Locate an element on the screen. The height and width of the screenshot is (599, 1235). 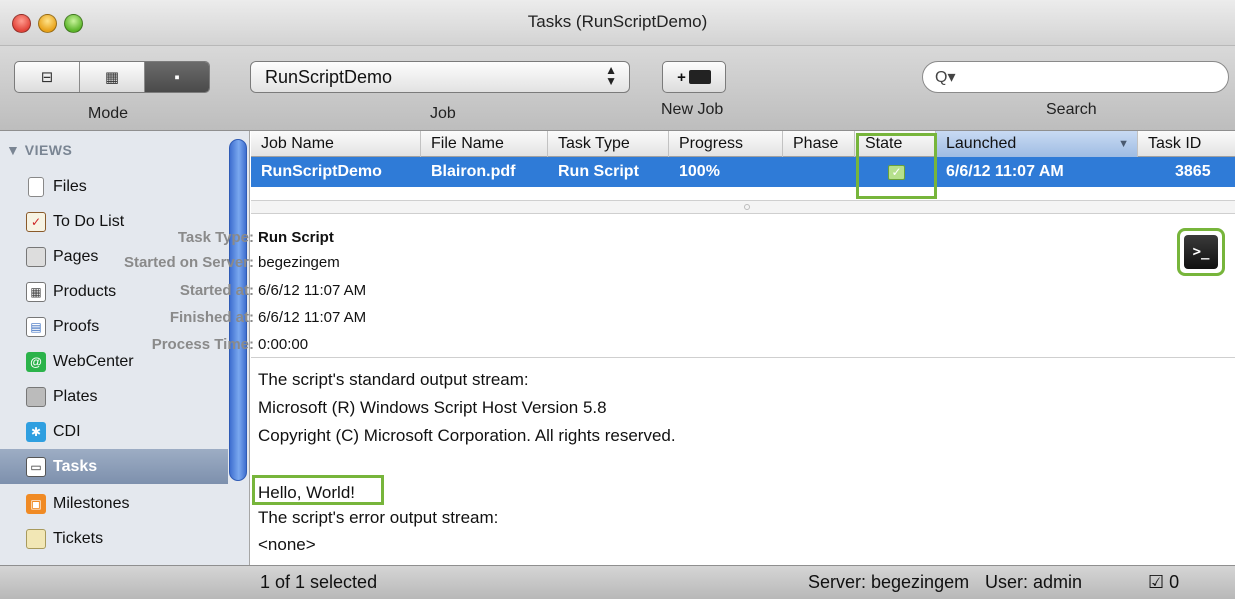
sidebar-item-label: Files is located at coordinates (70, 186).